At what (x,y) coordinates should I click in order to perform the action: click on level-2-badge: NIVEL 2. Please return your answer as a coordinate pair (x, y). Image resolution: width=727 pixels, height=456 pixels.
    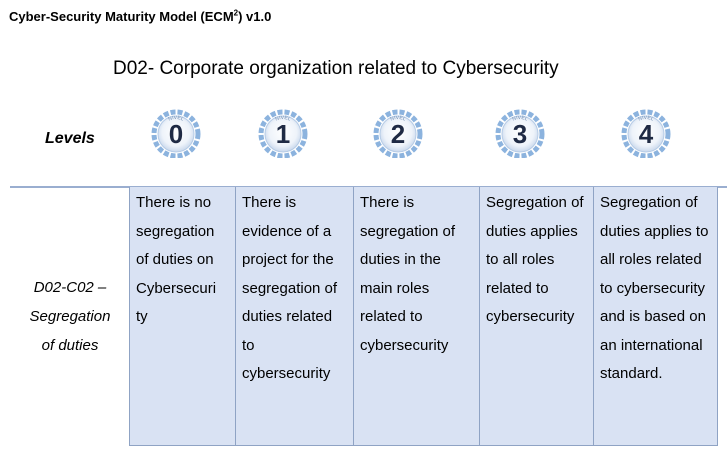
    Looking at the image, I should click on (398, 133).